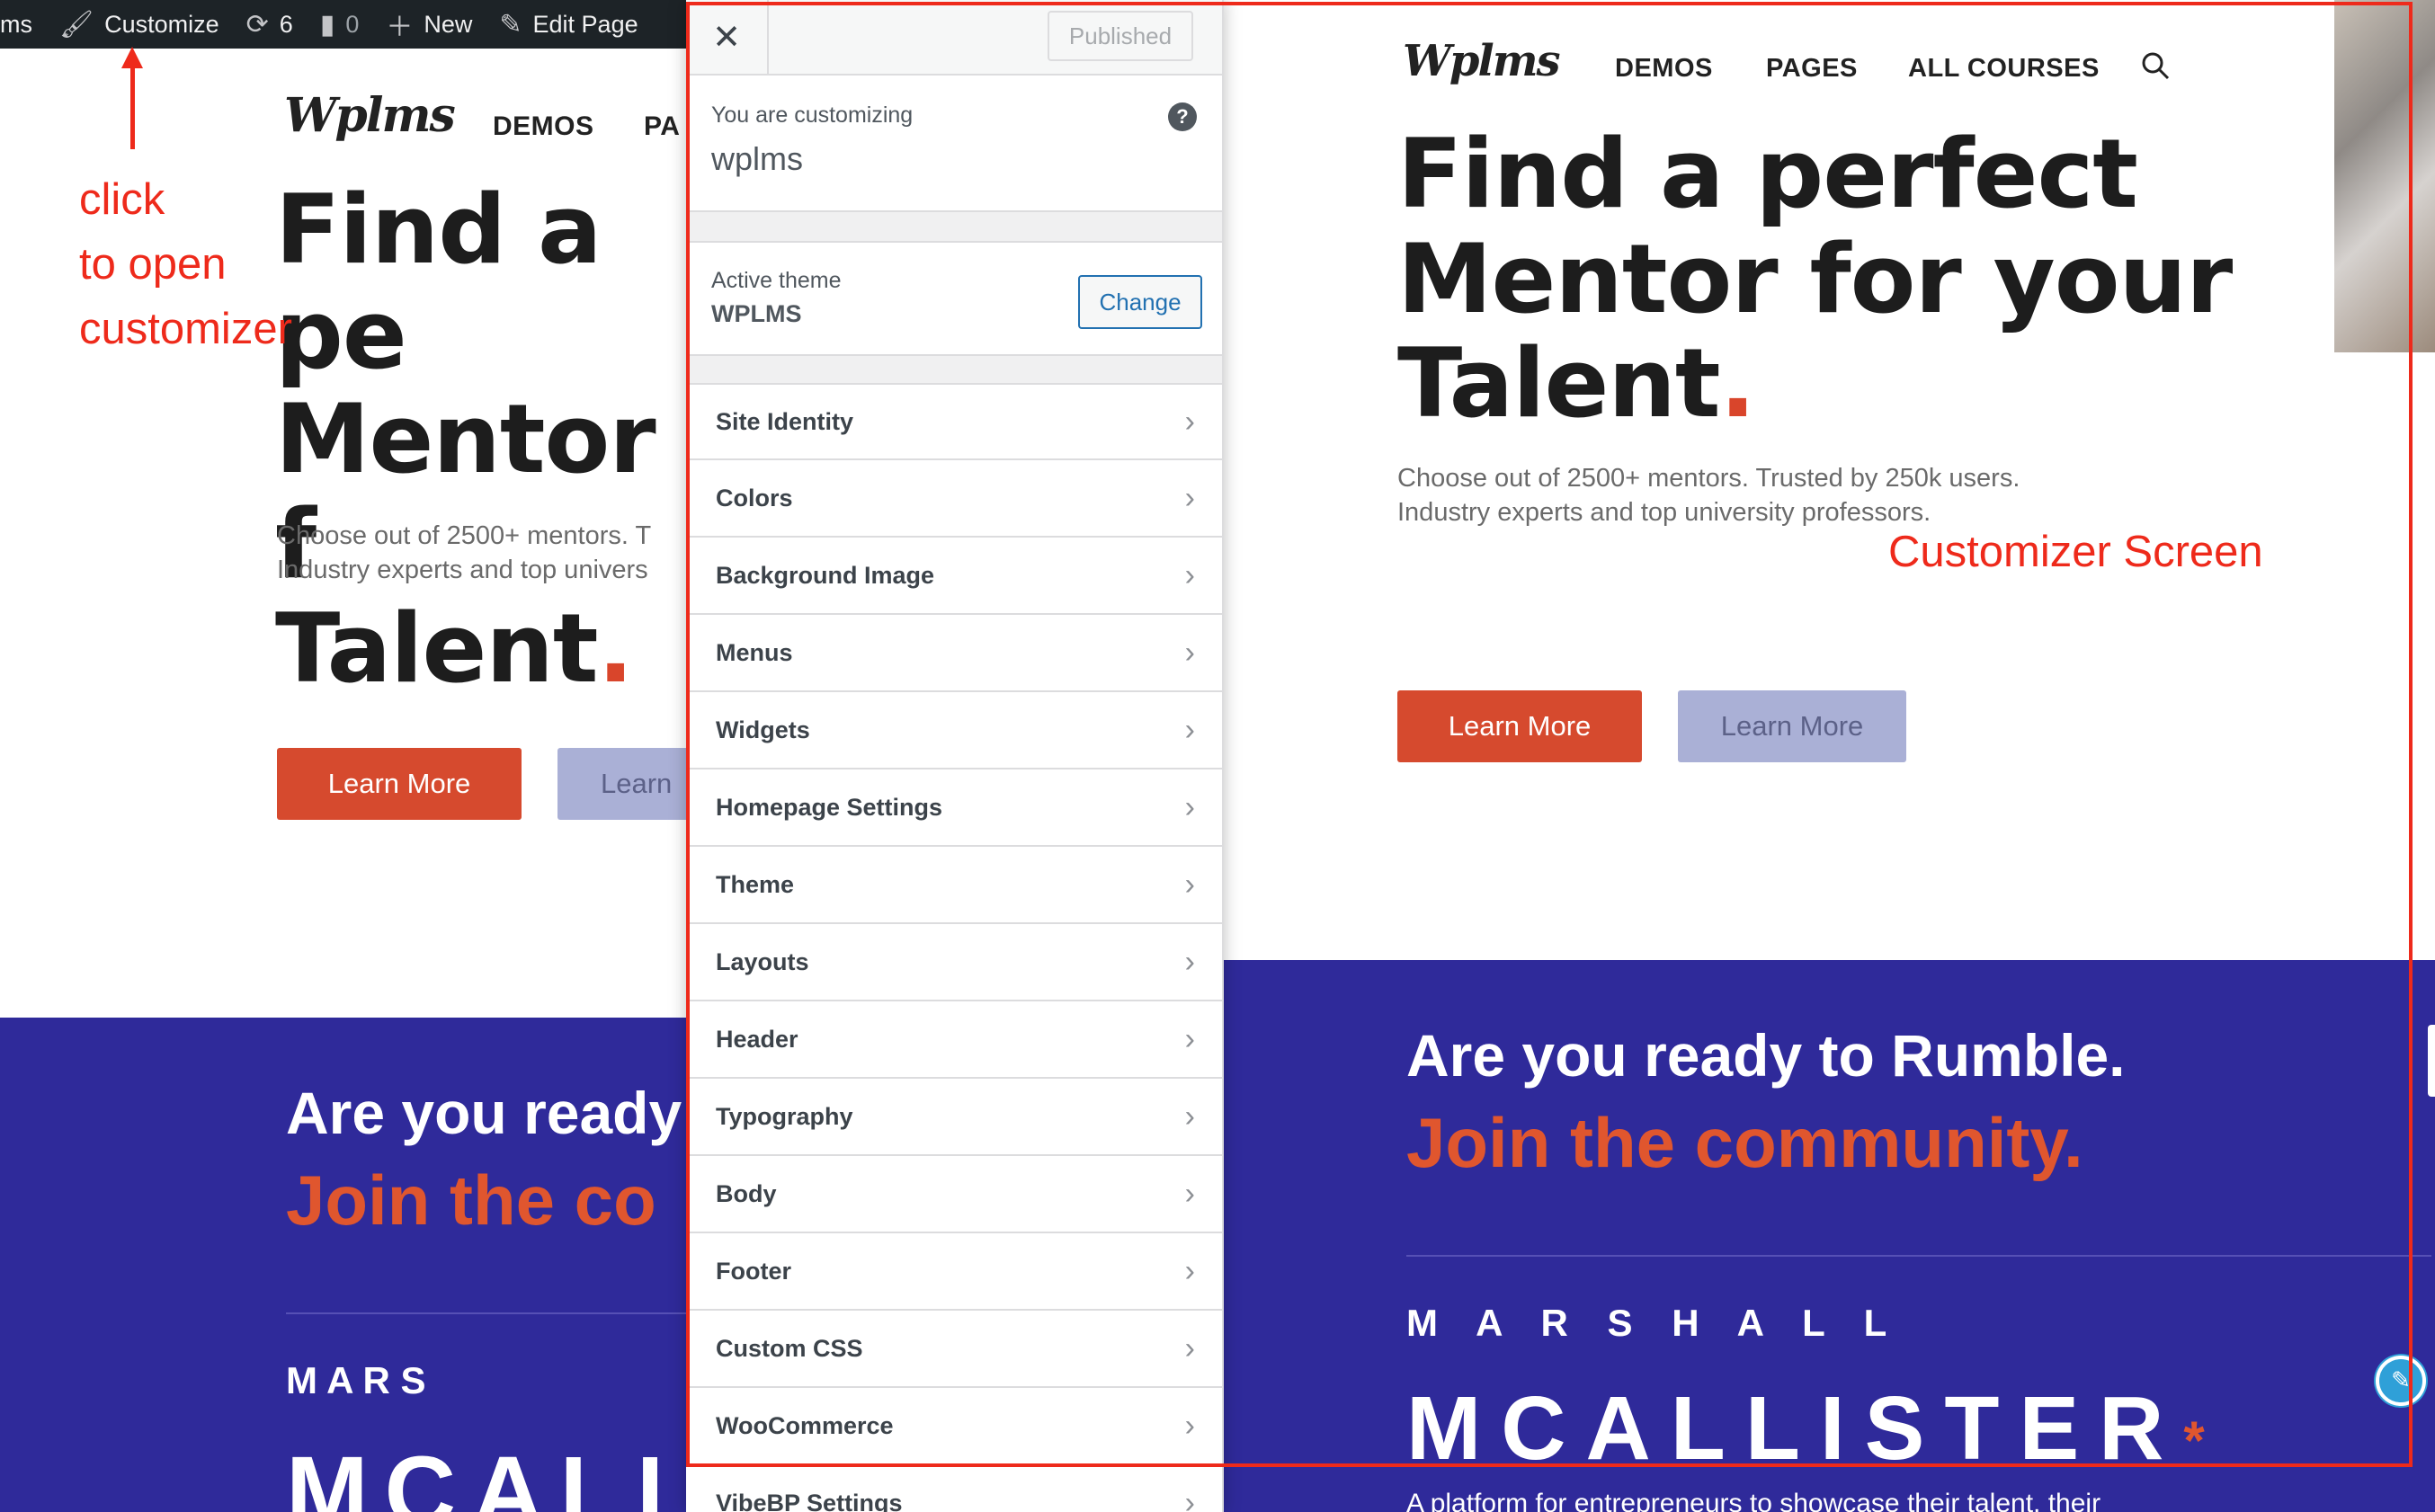 Image resolution: width=2435 pixels, height=1512 pixels. I want to click on section-label: WooCommerce, so click(805, 1425).